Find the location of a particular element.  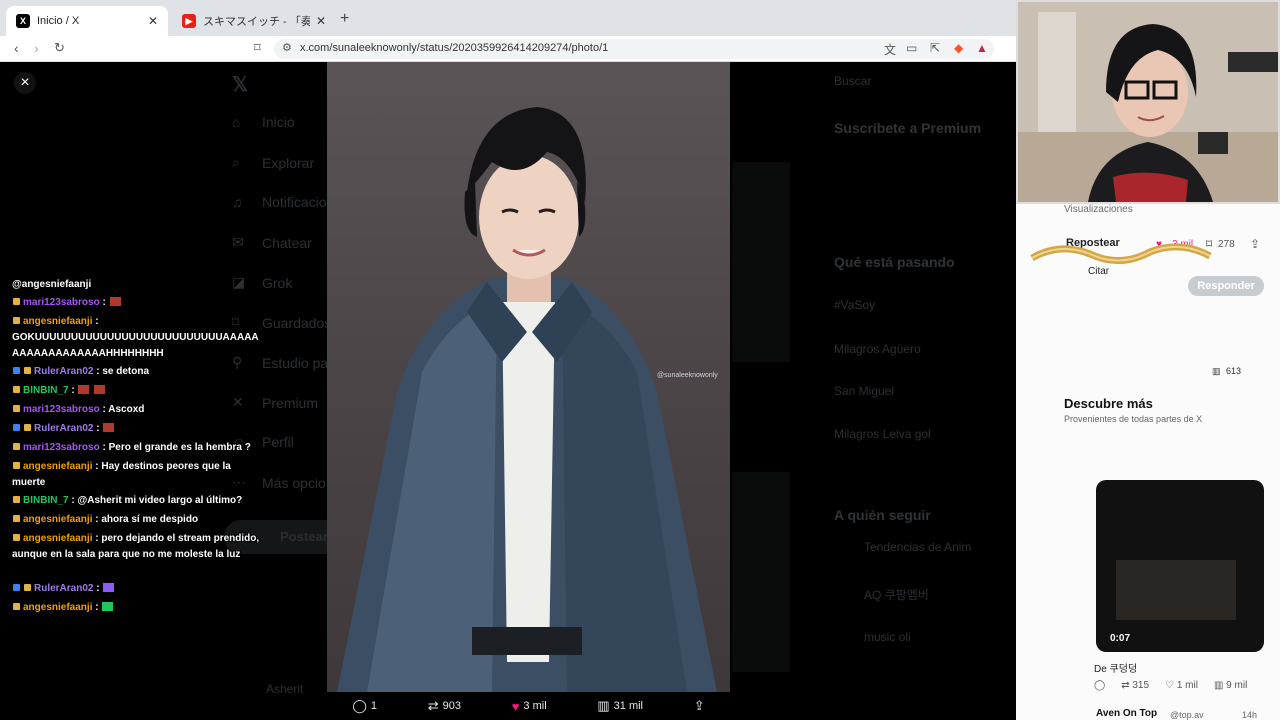

like-button: ♥ 3 mil is located at coordinates (529, 706).